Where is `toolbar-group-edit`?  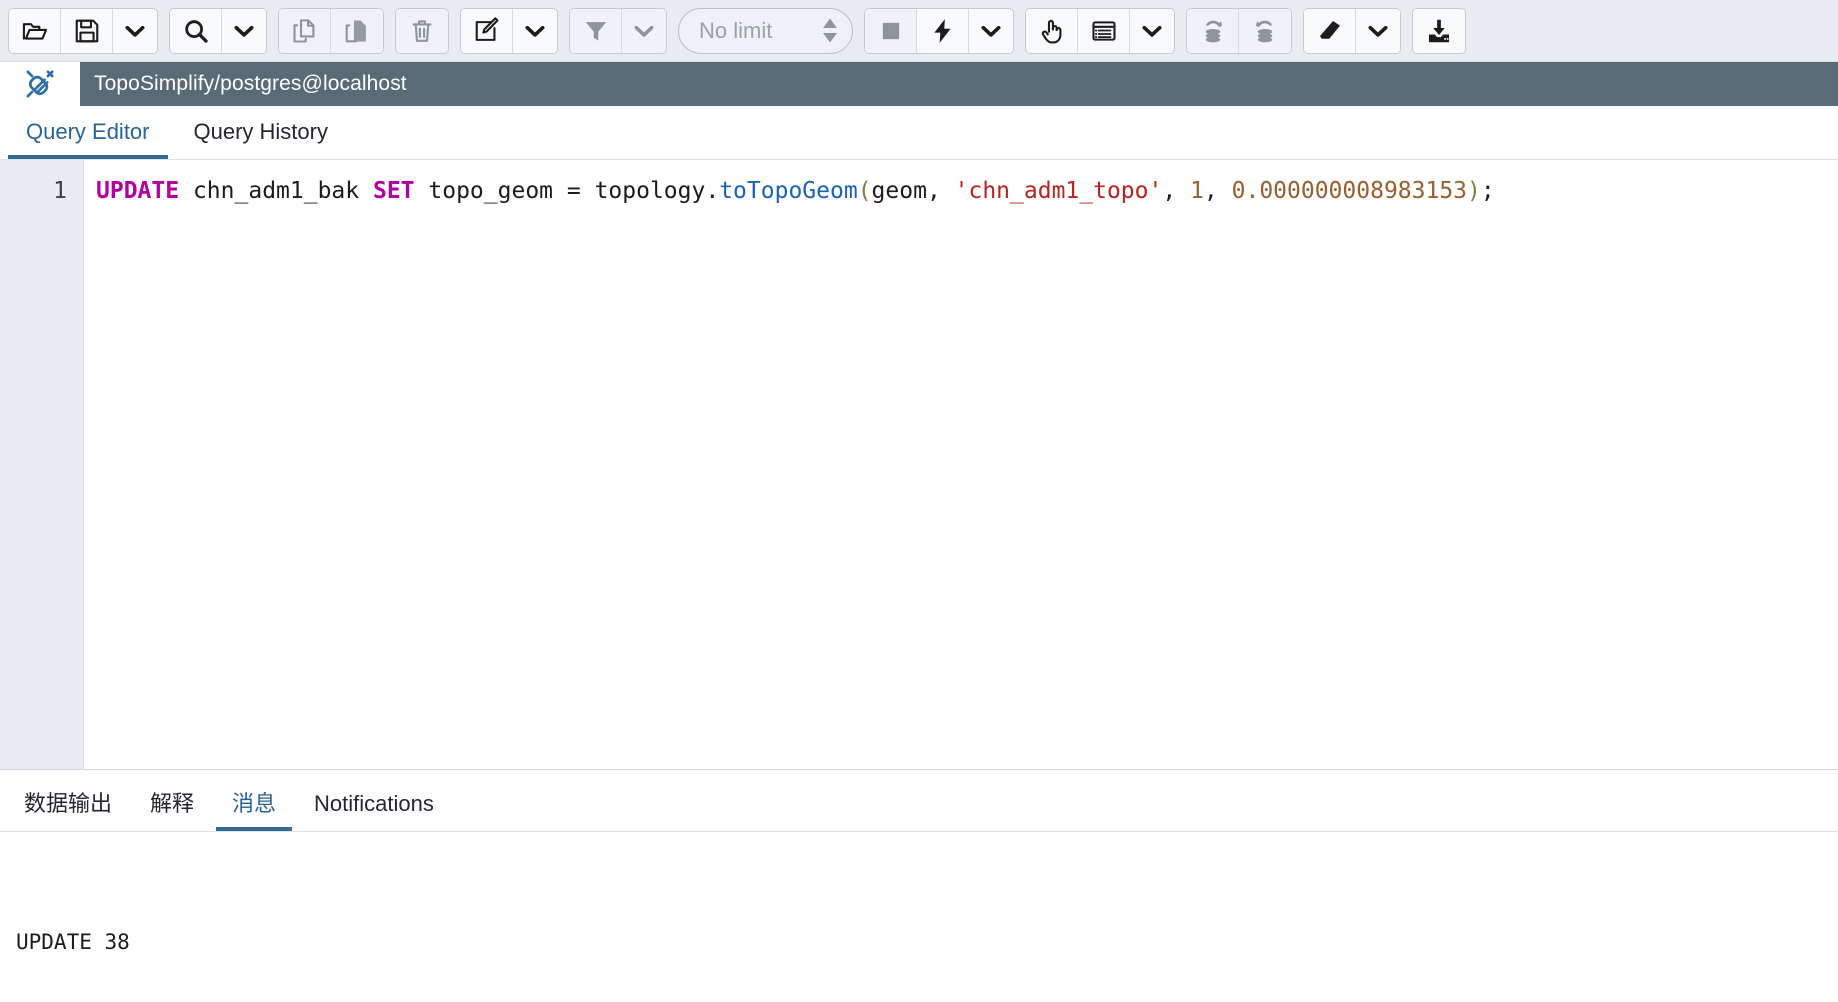
toolbar-group-edit is located at coordinates (509, 30).